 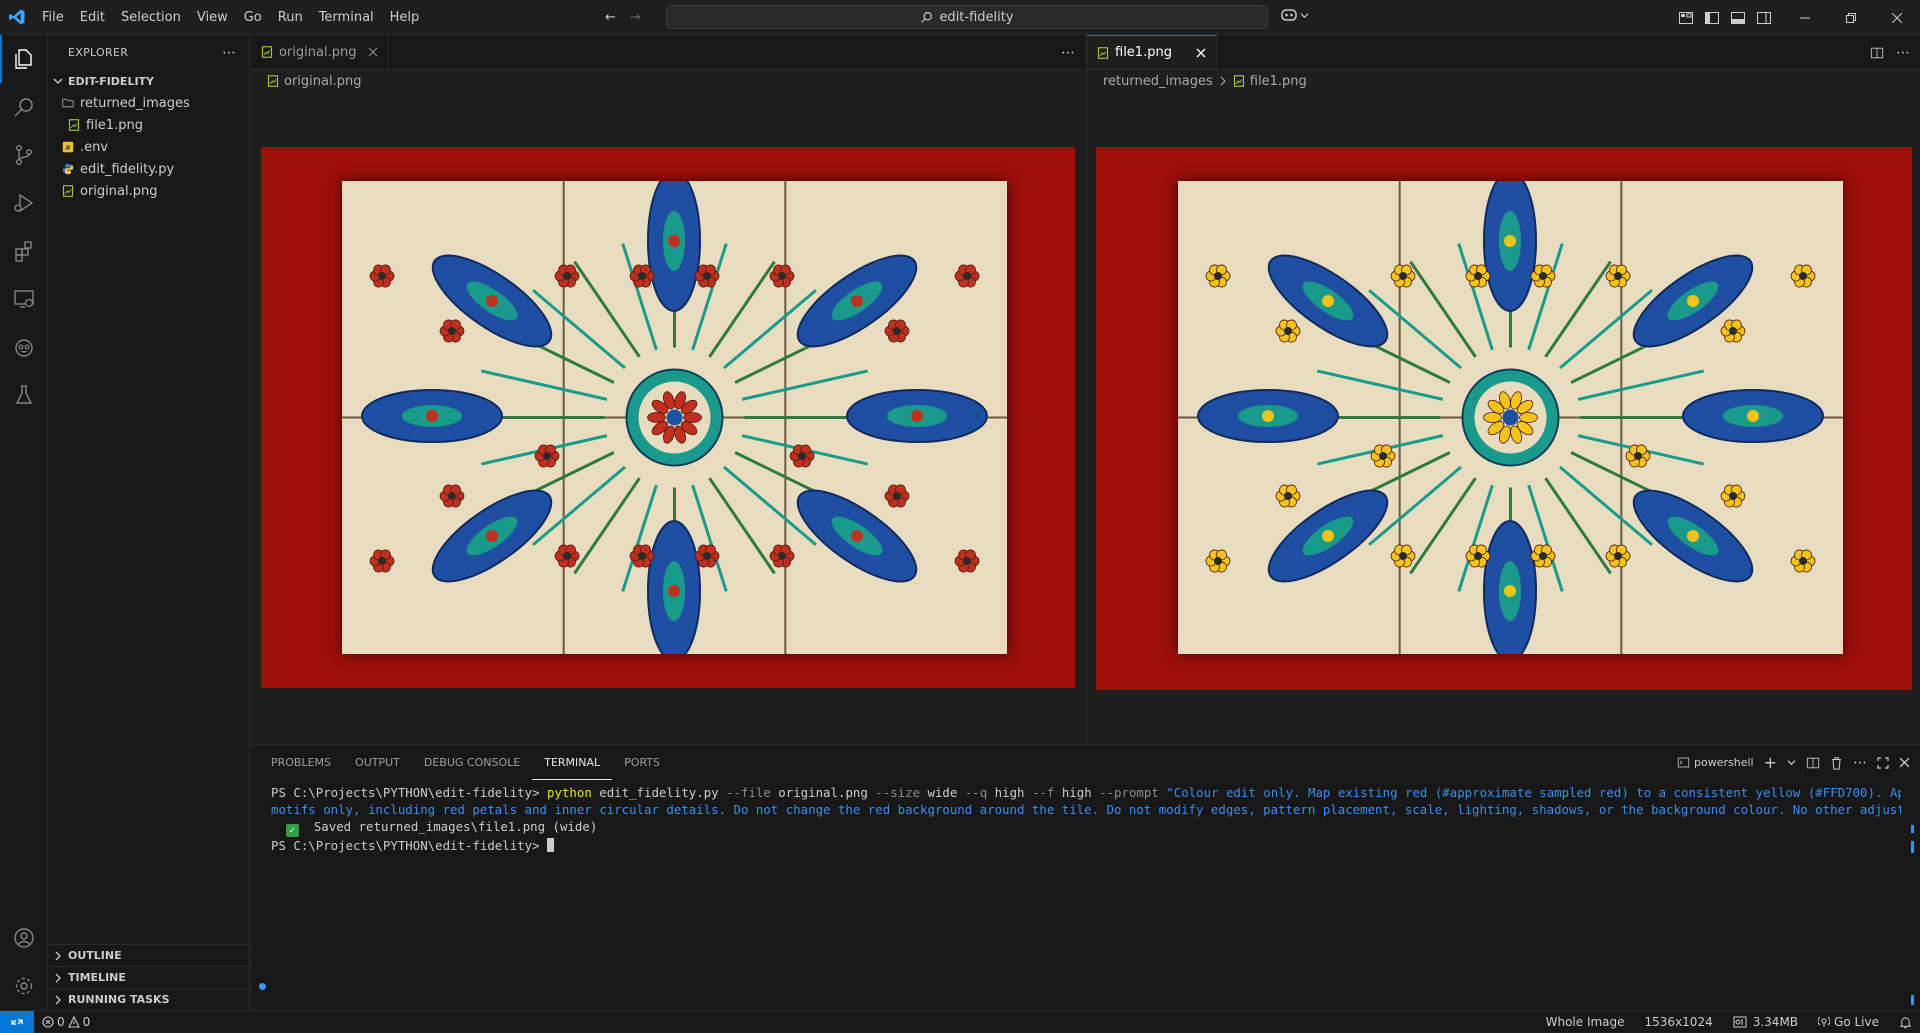 What do you see at coordinates (1877, 53) in the screenshot?
I see `split-editor-icon` at bounding box center [1877, 53].